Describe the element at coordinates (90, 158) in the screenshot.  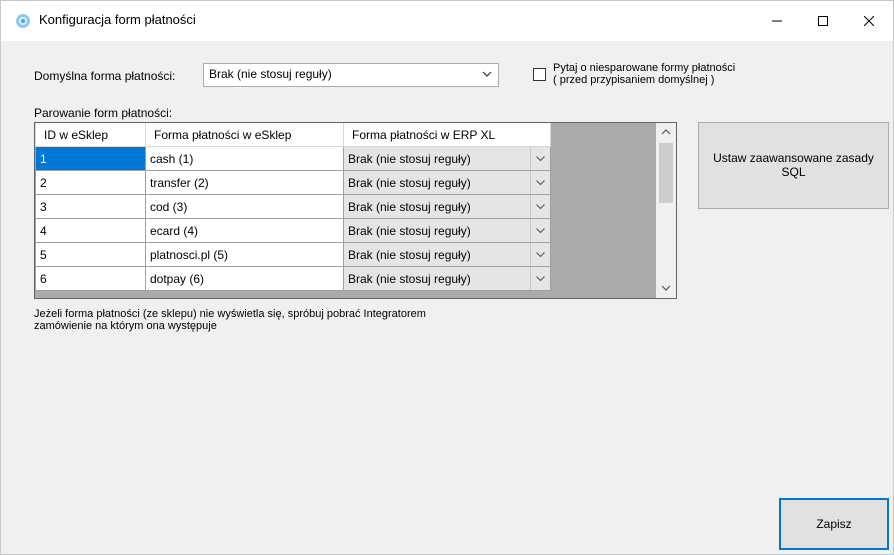
I see `cell-id: 1` at that location.